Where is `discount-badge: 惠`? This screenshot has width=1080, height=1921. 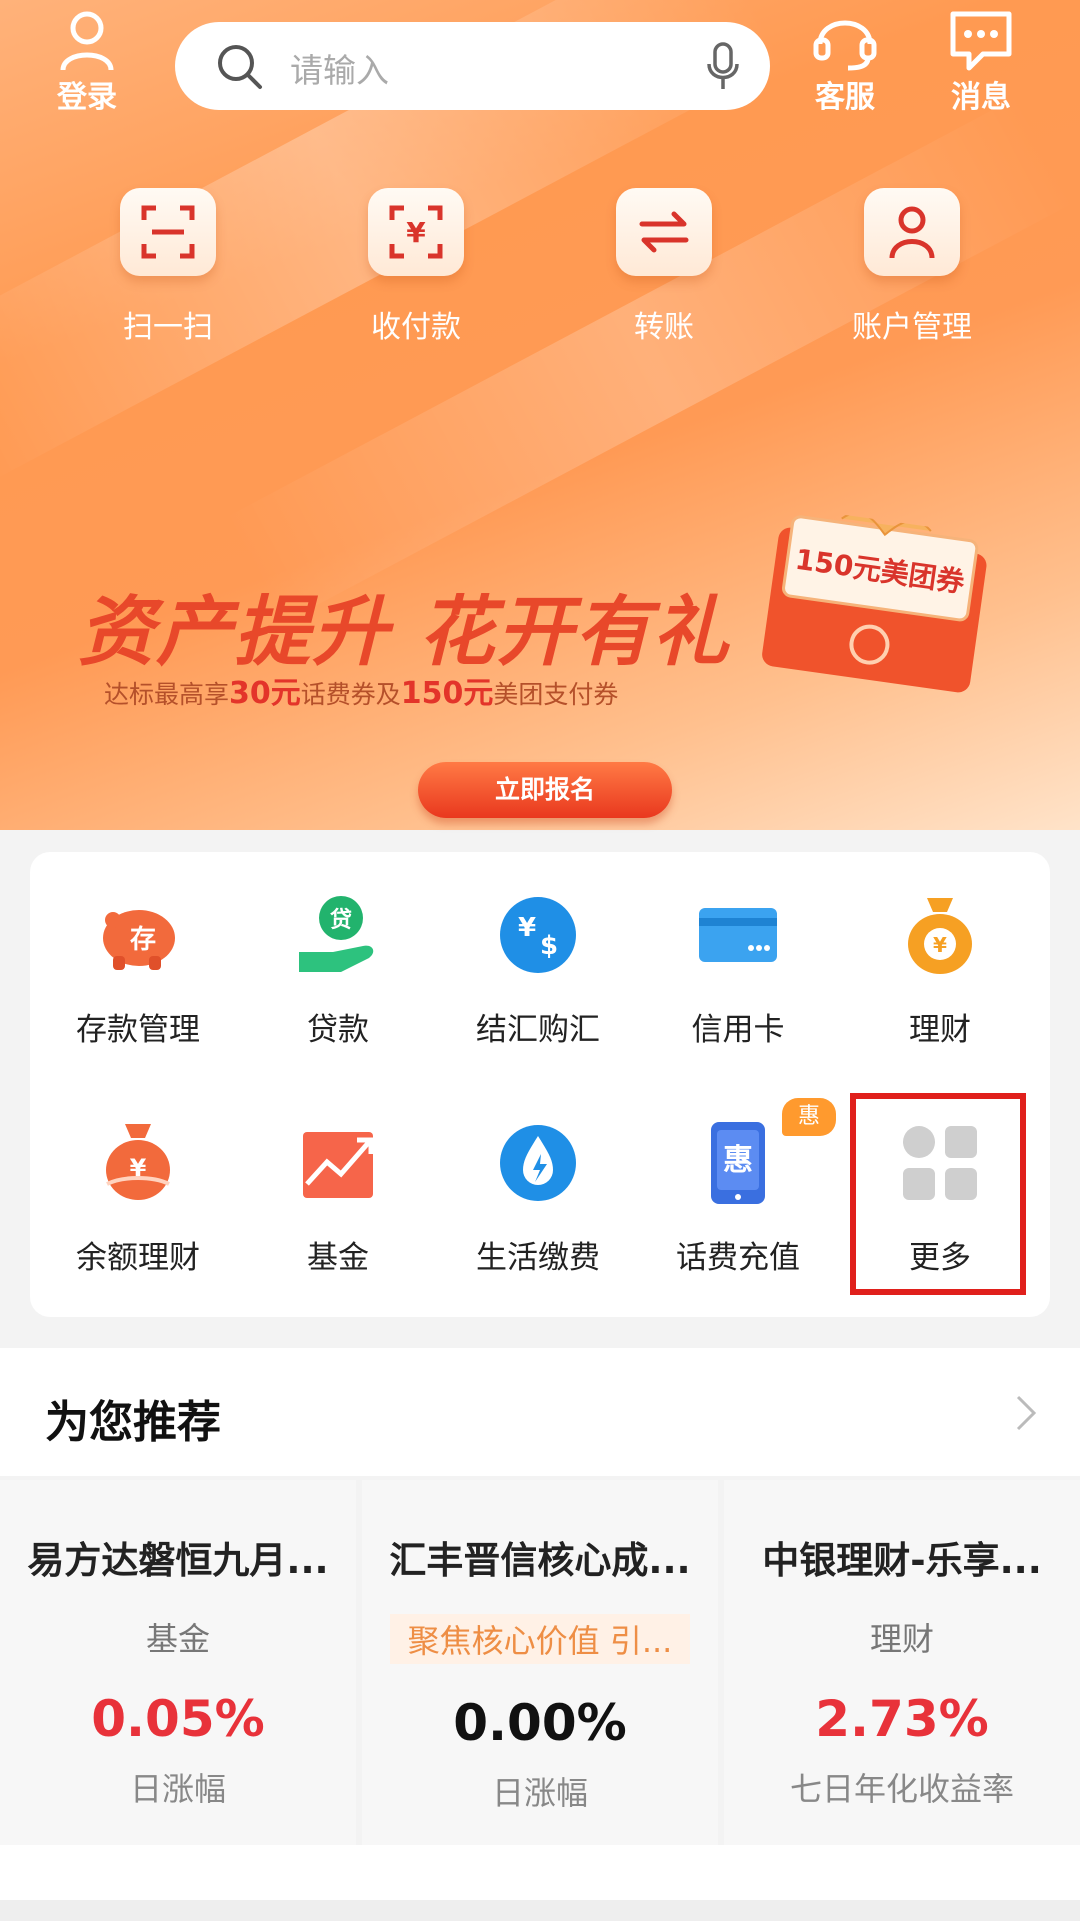
discount-badge: 惠 is located at coordinates (809, 1117).